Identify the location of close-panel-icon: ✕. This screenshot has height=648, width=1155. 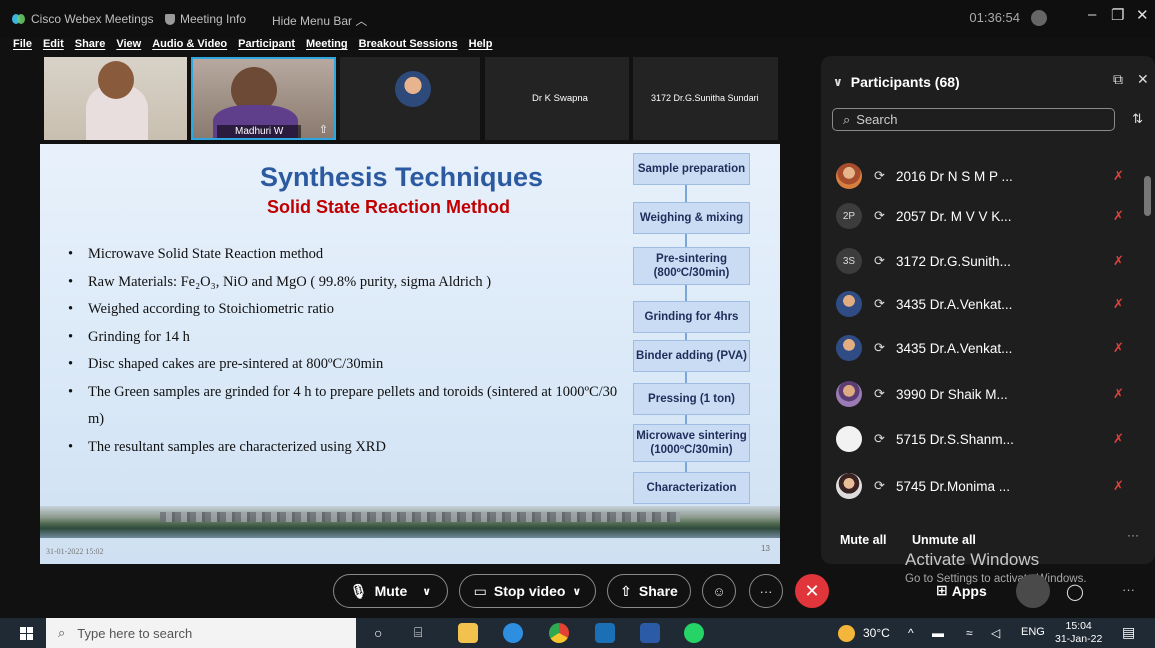
(1143, 79).